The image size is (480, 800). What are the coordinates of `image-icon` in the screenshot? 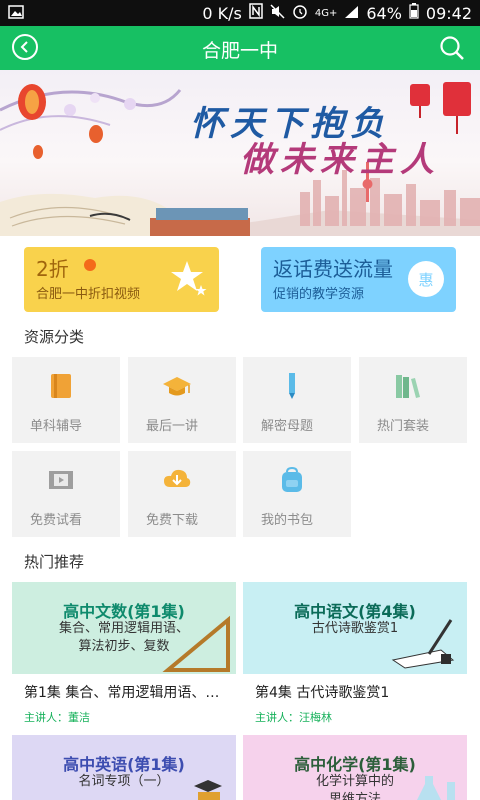 It's located at (16, 13).